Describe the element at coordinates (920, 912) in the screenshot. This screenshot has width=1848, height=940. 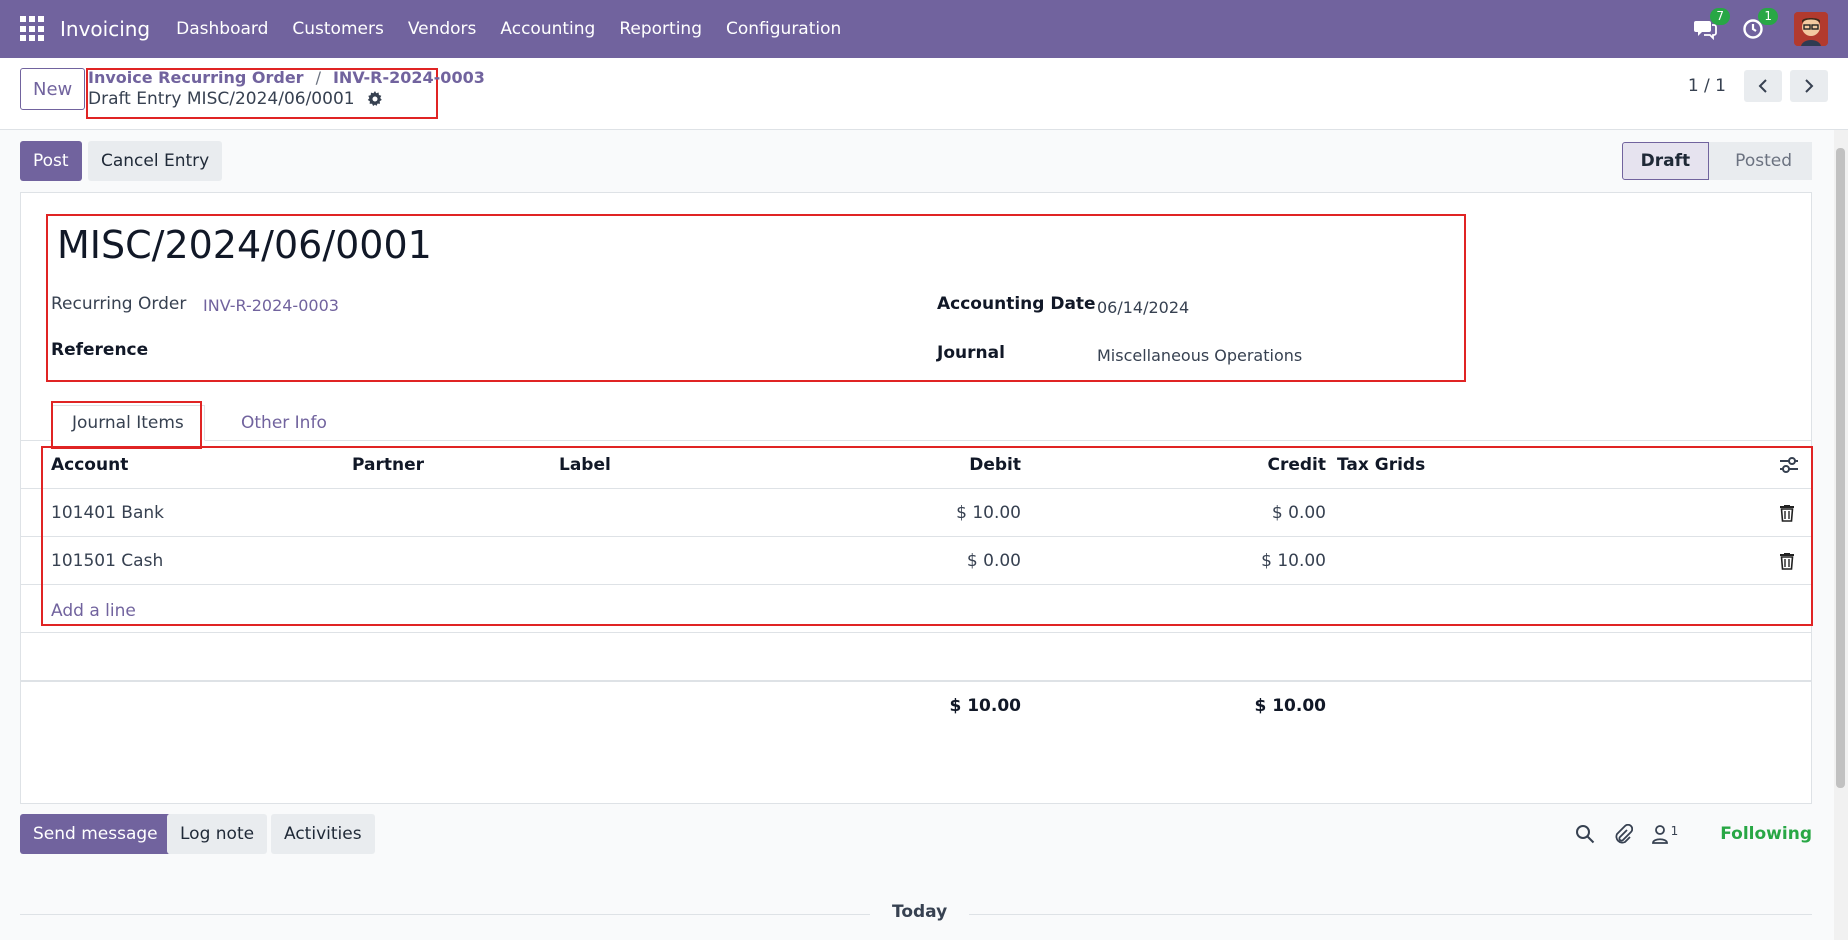
I see `date-separator-today: Today` at that location.